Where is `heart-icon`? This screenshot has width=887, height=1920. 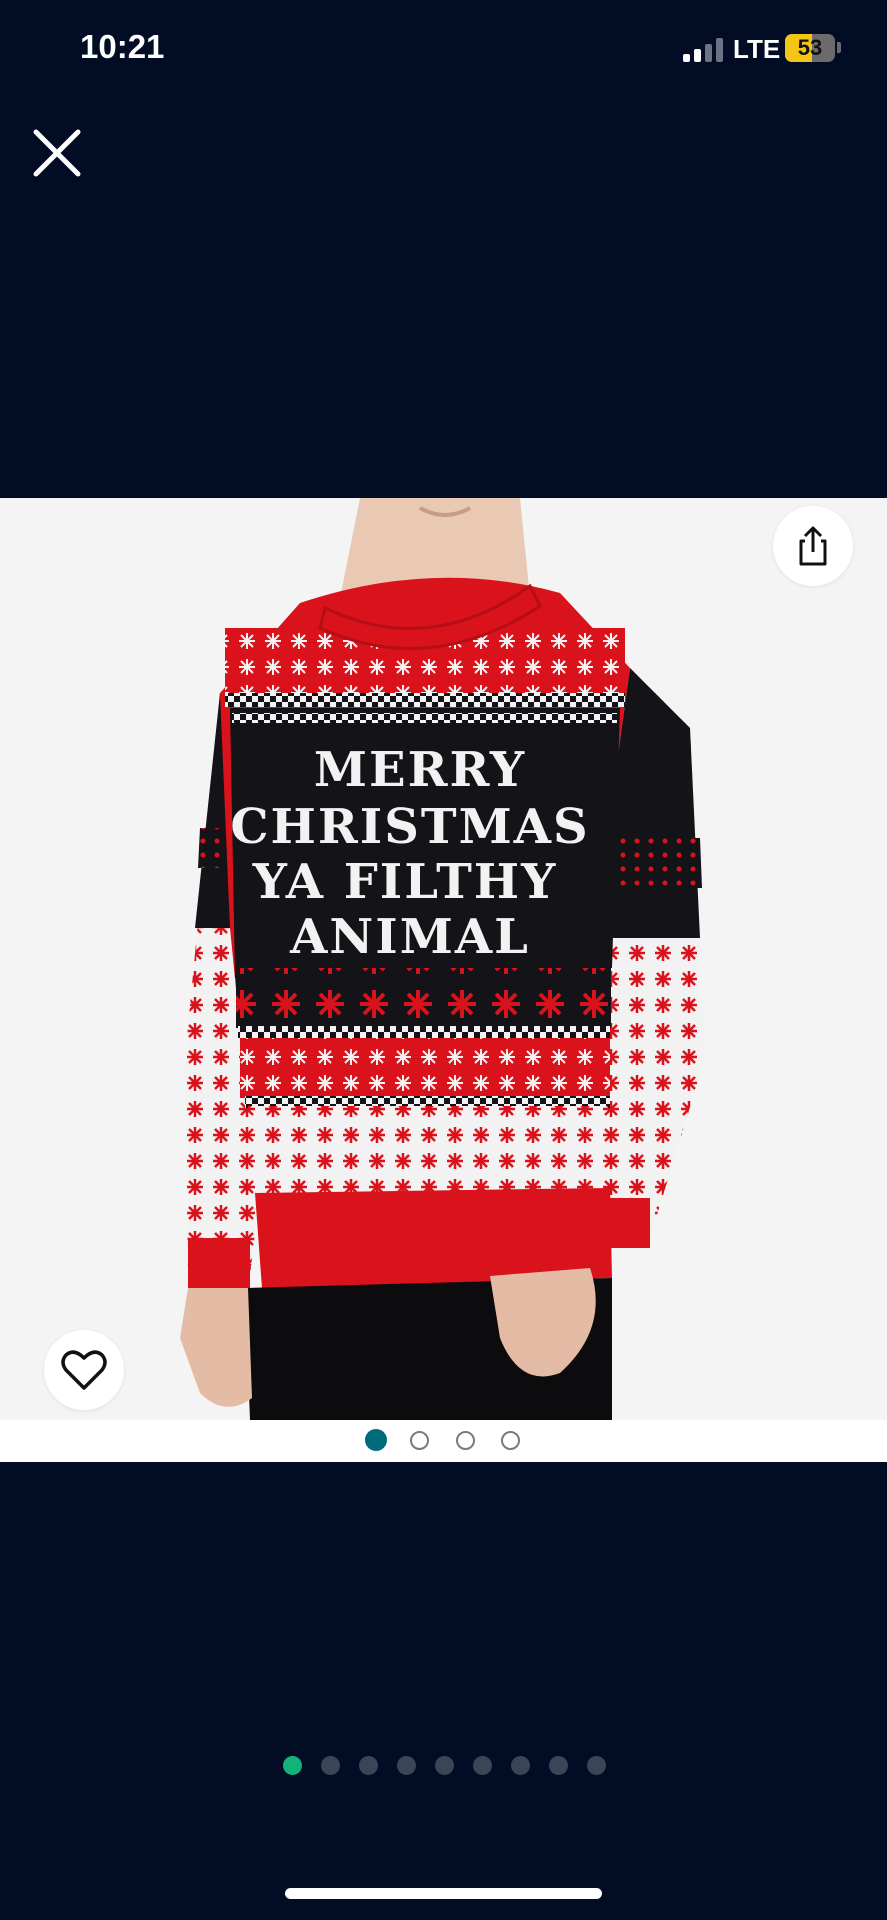 heart-icon is located at coordinates (84, 1370).